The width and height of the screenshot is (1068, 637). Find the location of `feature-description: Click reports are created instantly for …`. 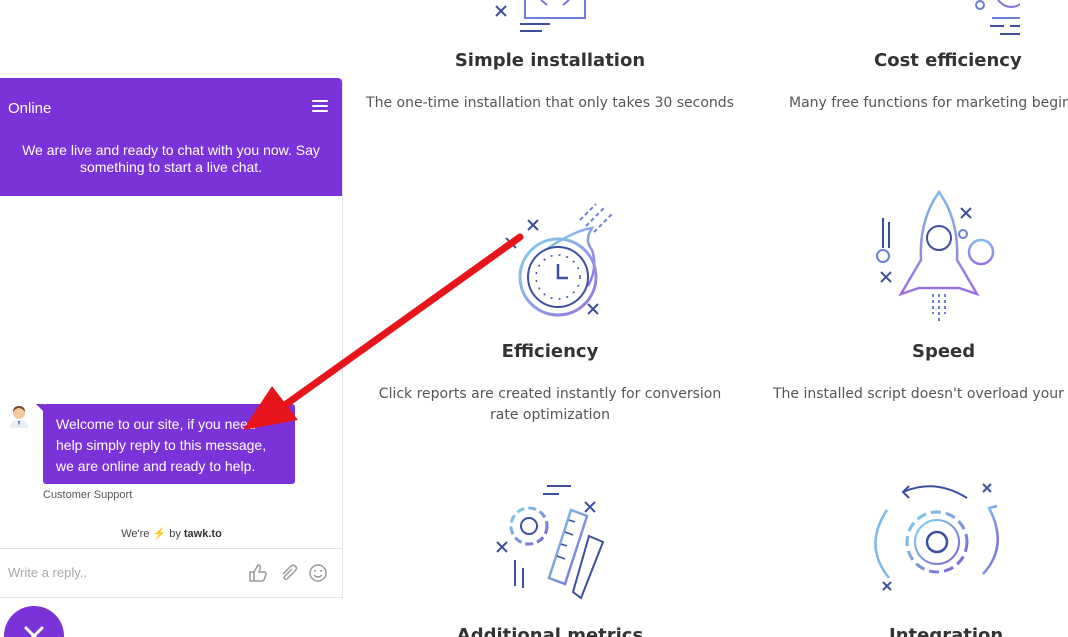

feature-description: Click reports are created instantly for … is located at coordinates (550, 404).